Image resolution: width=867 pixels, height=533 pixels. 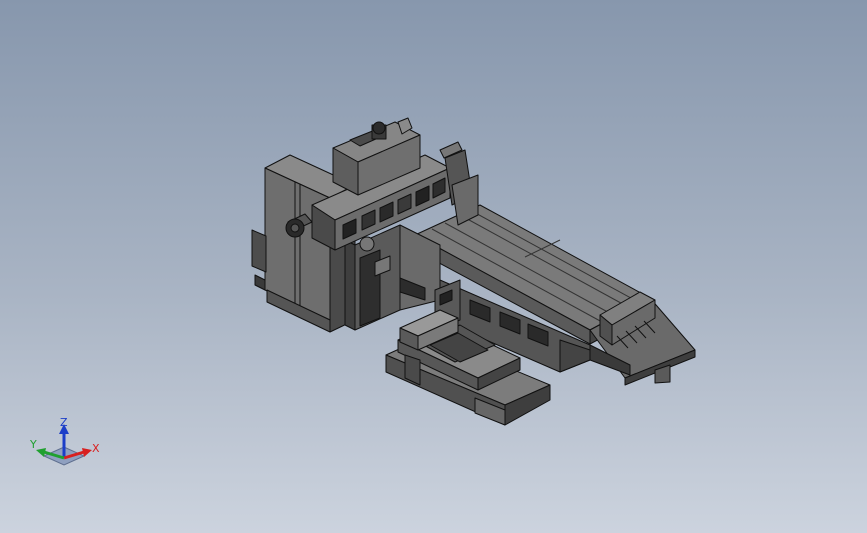 What do you see at coordinates (64, 442) in the screenshot?
I see `orientation-triad: Z X Y` at bounding box center [64, 442].